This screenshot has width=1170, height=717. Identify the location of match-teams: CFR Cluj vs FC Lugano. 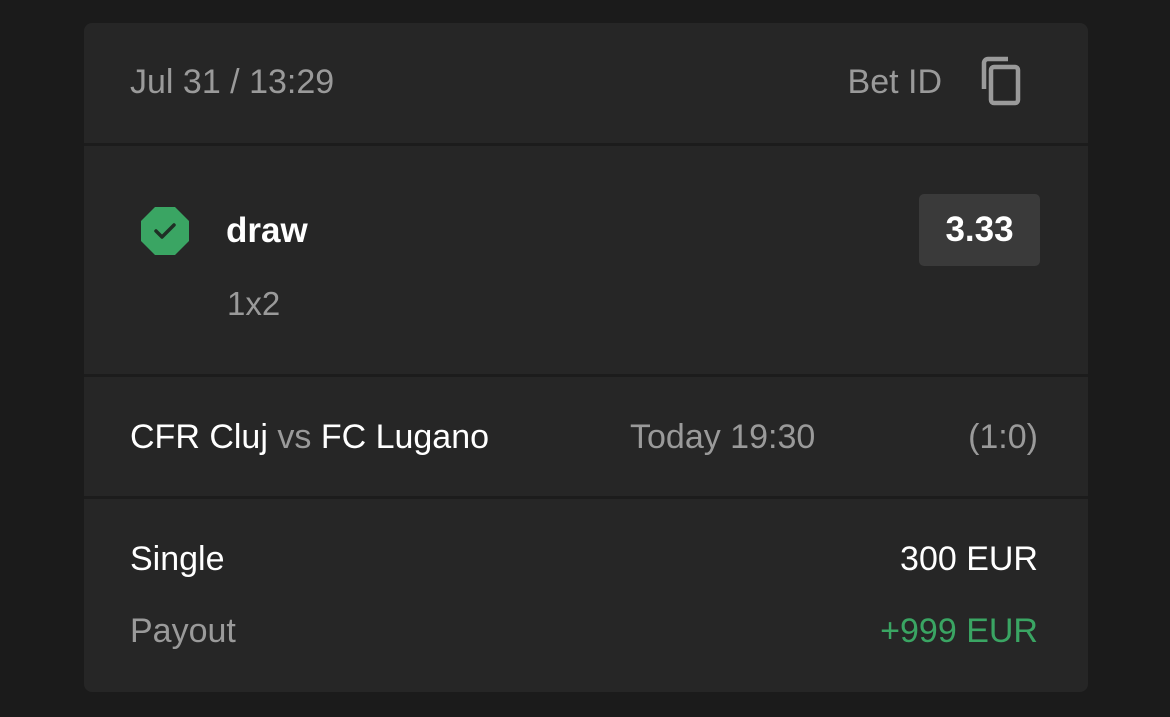
(309, 437).